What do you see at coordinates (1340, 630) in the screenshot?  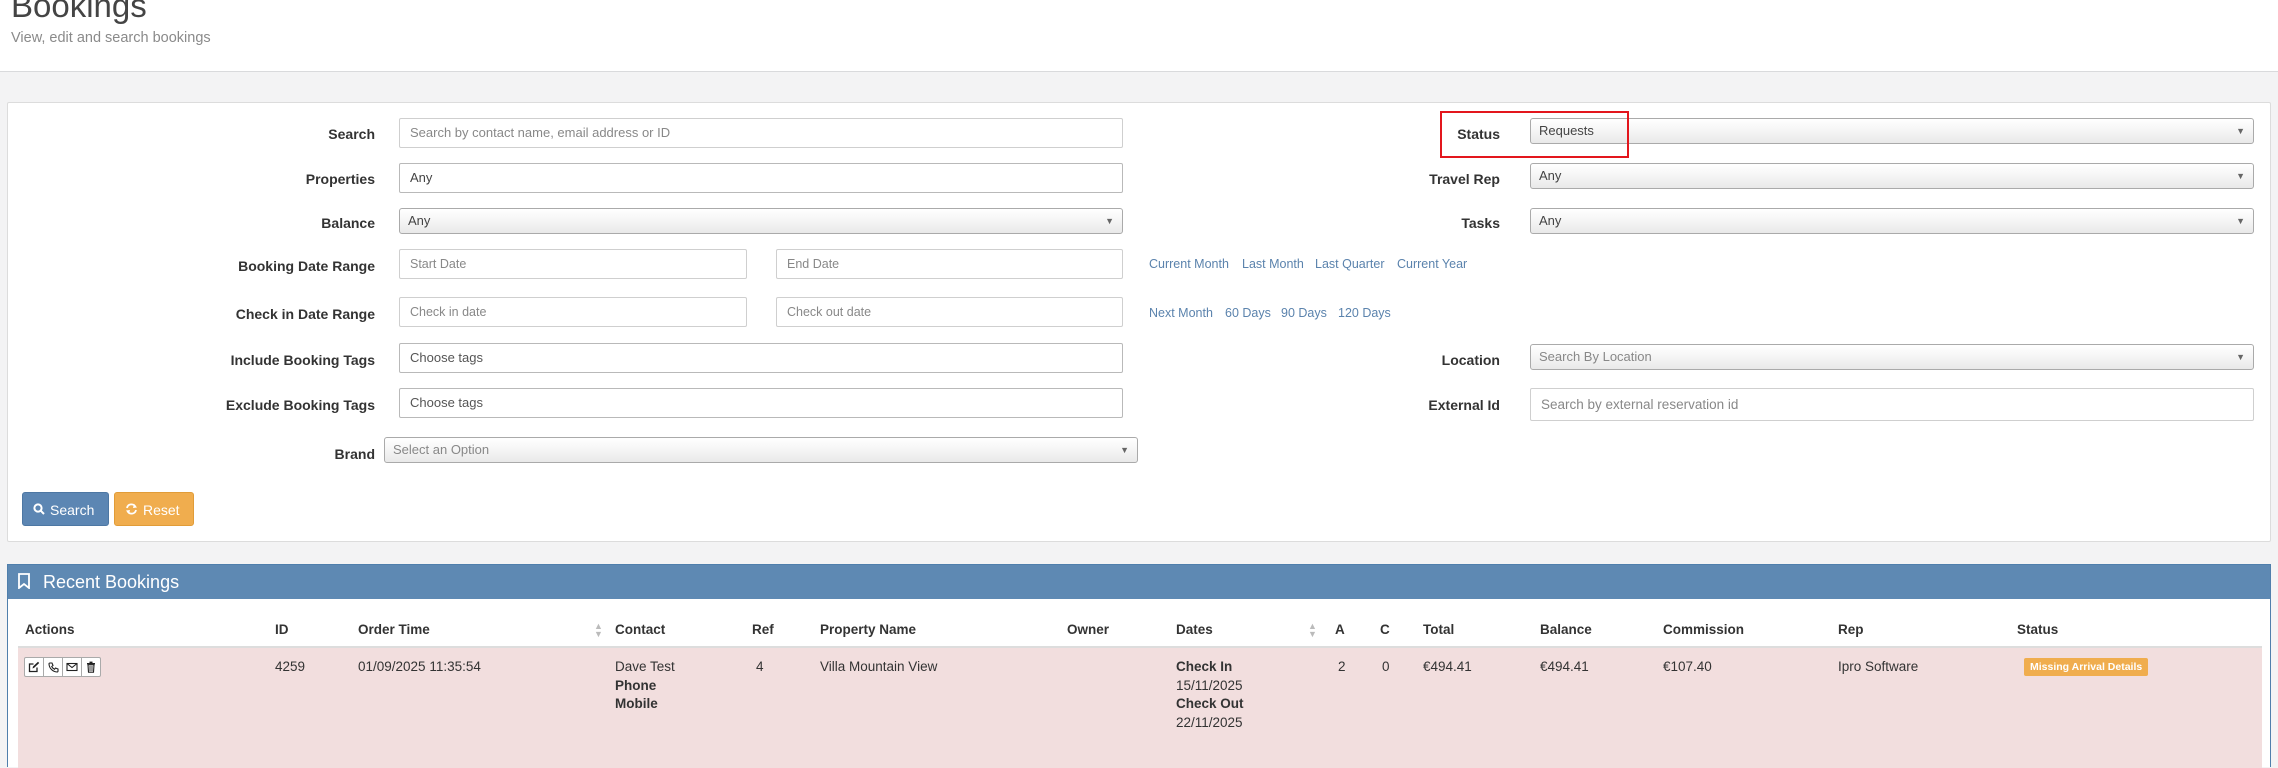 I see `col-adults: A` at bounding box center [1340, 630].